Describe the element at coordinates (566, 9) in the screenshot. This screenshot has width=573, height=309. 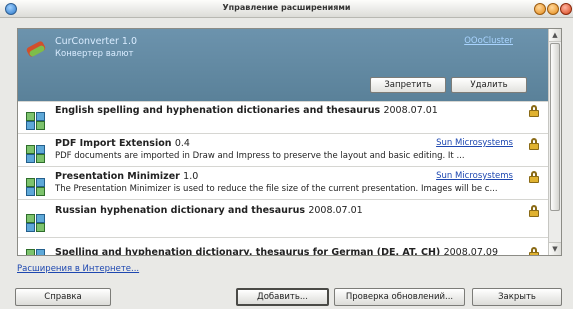
I see `close-icon` at that location.